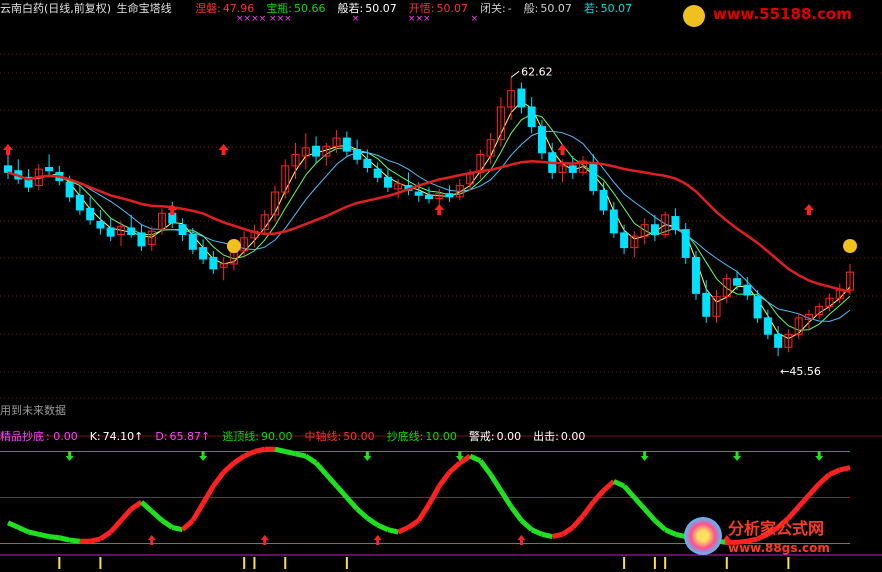 This screenshot has width=882, height=572. I want to click on sub-header-label: 抄底线:, so click(405, 436).